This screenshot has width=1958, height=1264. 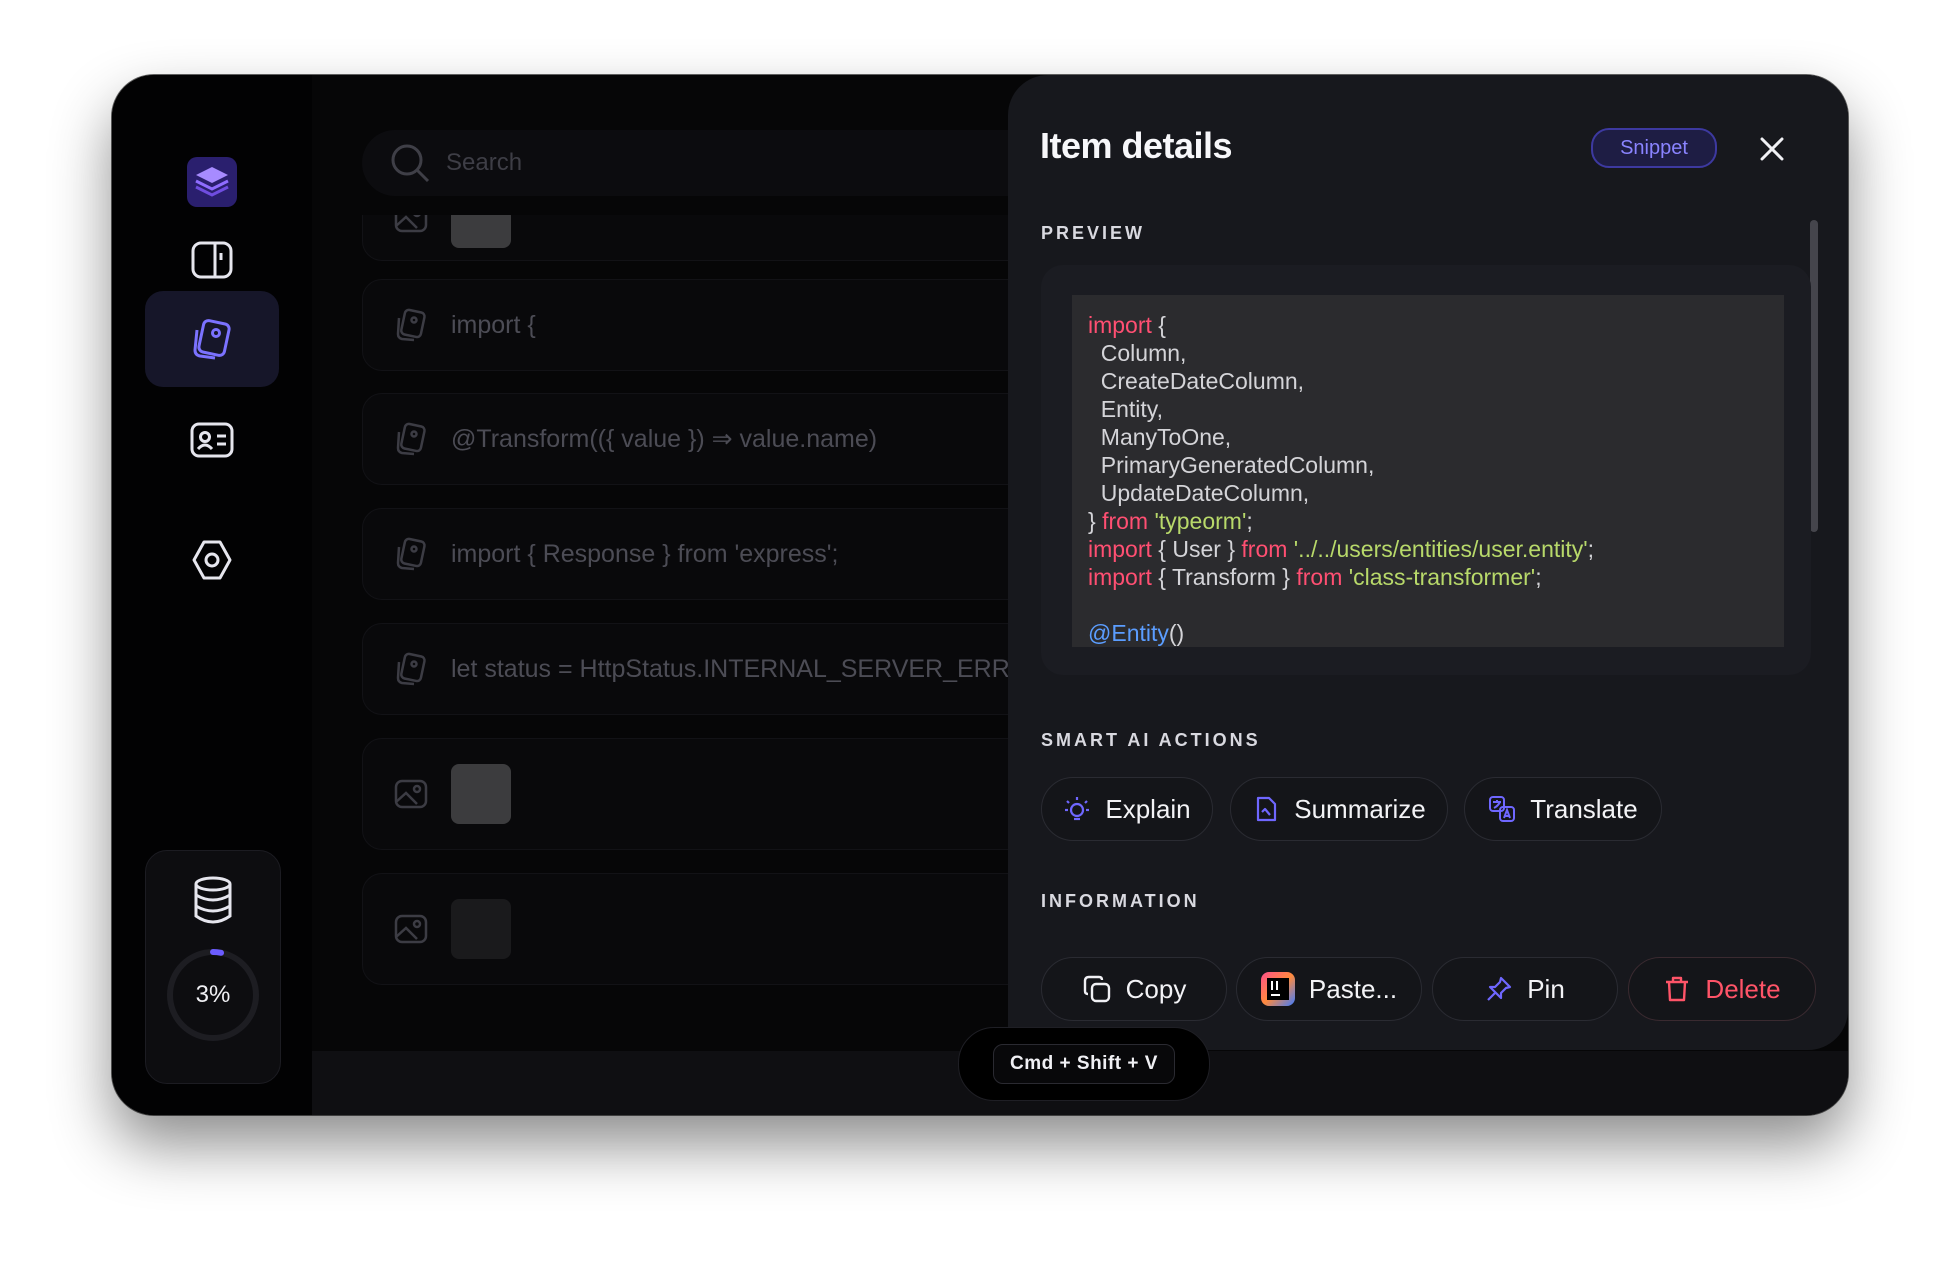 I want to click on search-icon, so click(x=410, y=163).